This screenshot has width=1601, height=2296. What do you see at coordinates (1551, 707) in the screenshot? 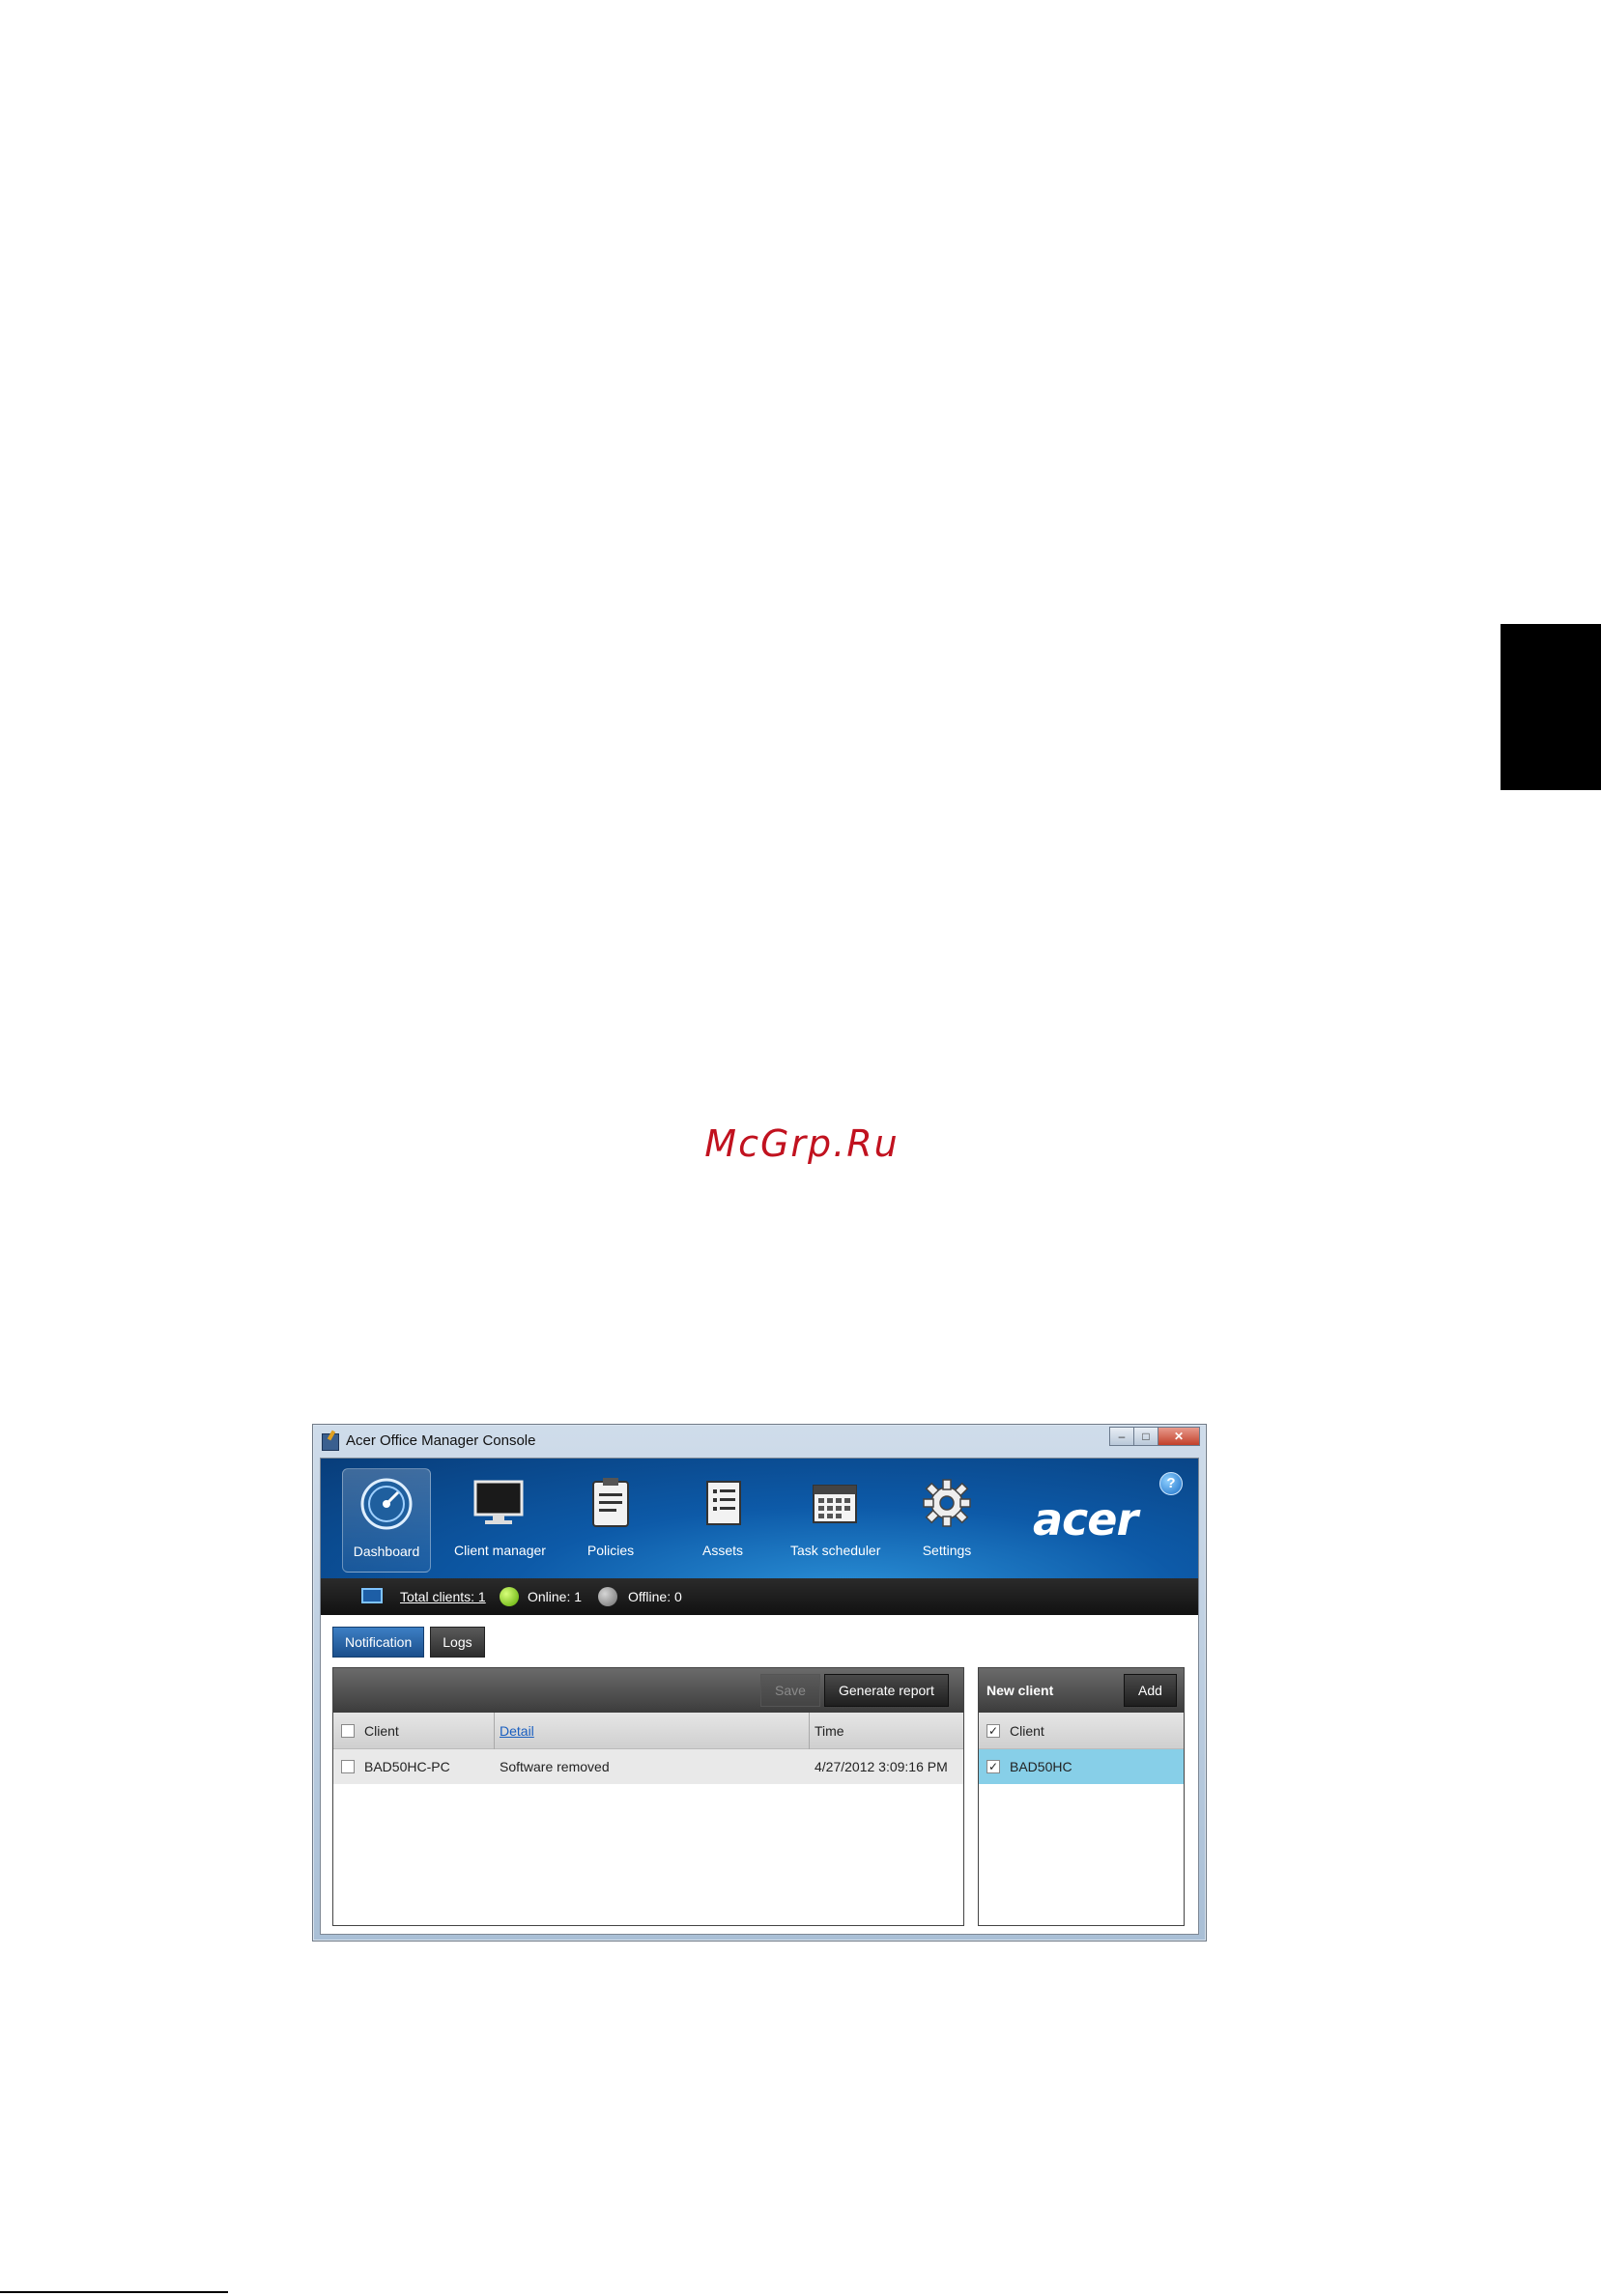
I see `page-side-tab` at bounding box center [1551, 707].